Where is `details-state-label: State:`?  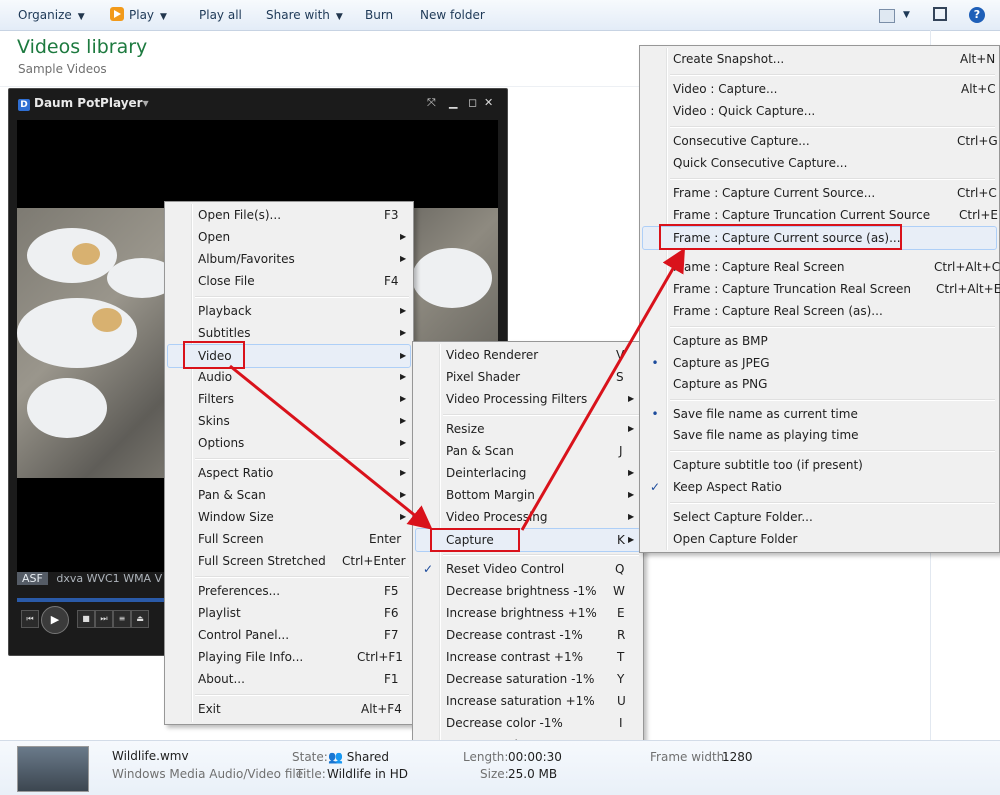
details-state-label: State: is located at coordinates (310, 757).